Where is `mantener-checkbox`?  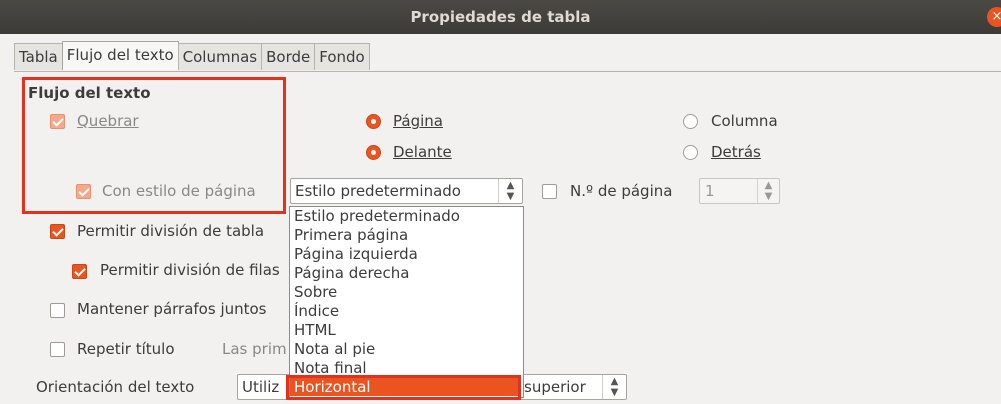 mantener-checkbox is located at coordinates (57, 310).